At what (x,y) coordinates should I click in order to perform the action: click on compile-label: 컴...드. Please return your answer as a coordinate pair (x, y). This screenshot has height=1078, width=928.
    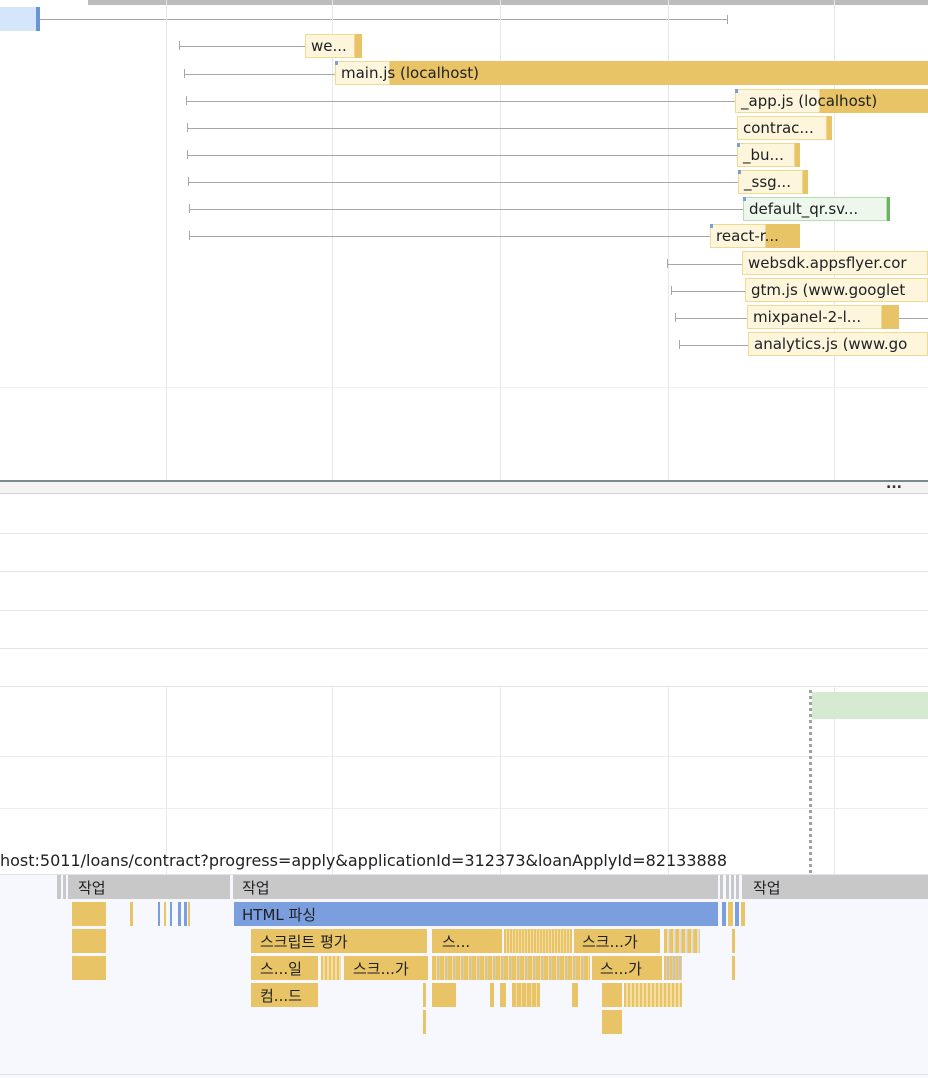
    Looking at the image, I should click on (281, 996).